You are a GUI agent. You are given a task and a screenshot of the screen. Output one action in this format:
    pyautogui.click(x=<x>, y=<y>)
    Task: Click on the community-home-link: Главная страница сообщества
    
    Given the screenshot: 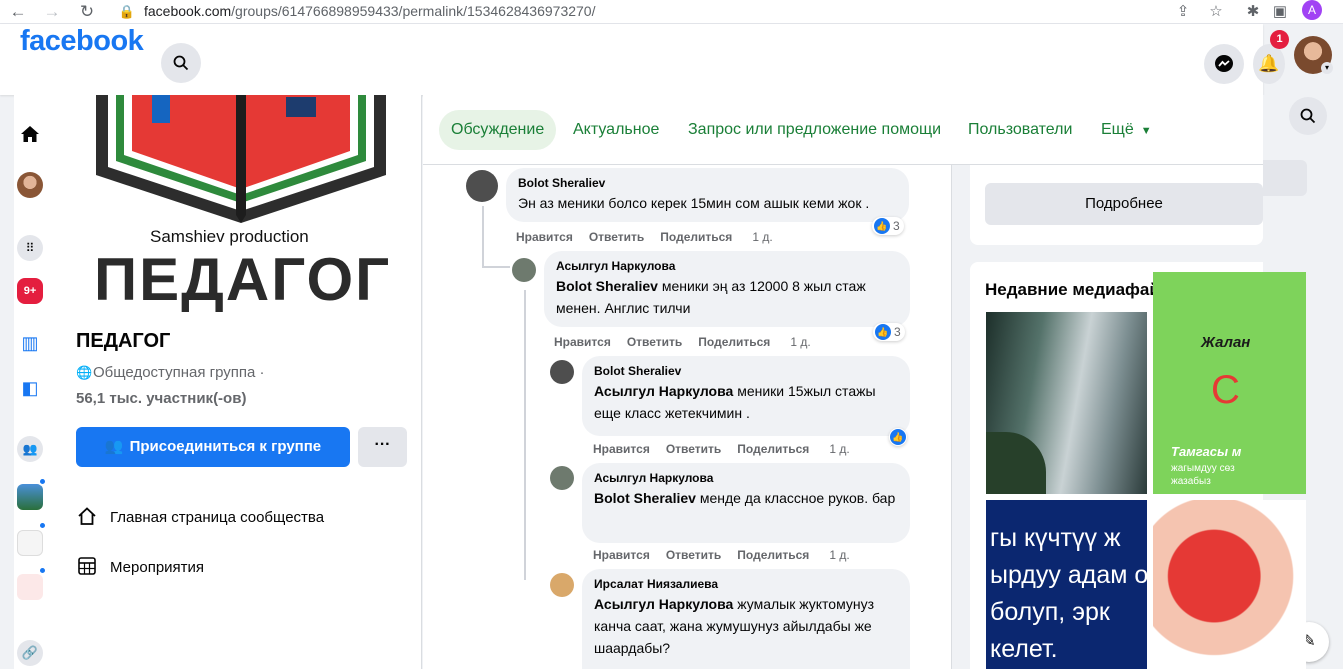 What is the action you would take?
    pyautogui.click(x=200, y=517)
    